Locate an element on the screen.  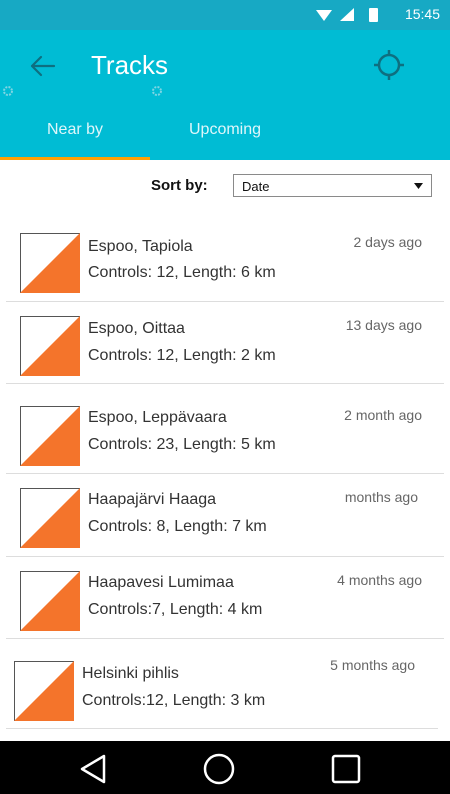
track-date: 4 months ago is located at coordinates (379, 580).